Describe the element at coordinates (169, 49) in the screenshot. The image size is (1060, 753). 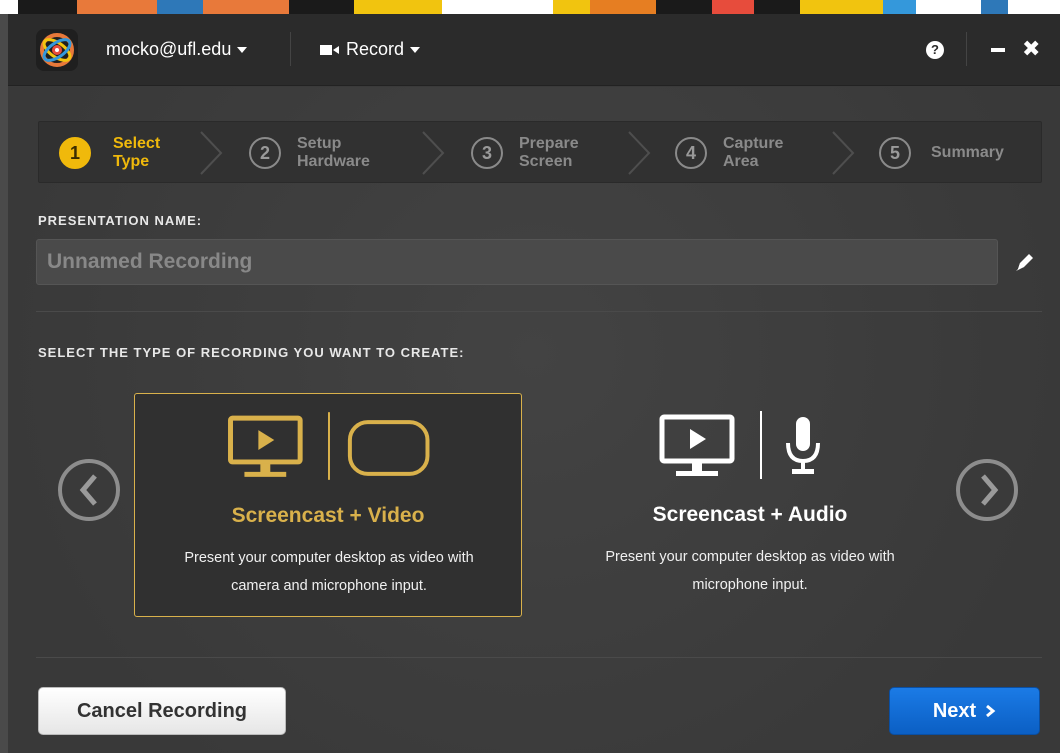
I see `account-email: mocko@ufl.edu` at that location.